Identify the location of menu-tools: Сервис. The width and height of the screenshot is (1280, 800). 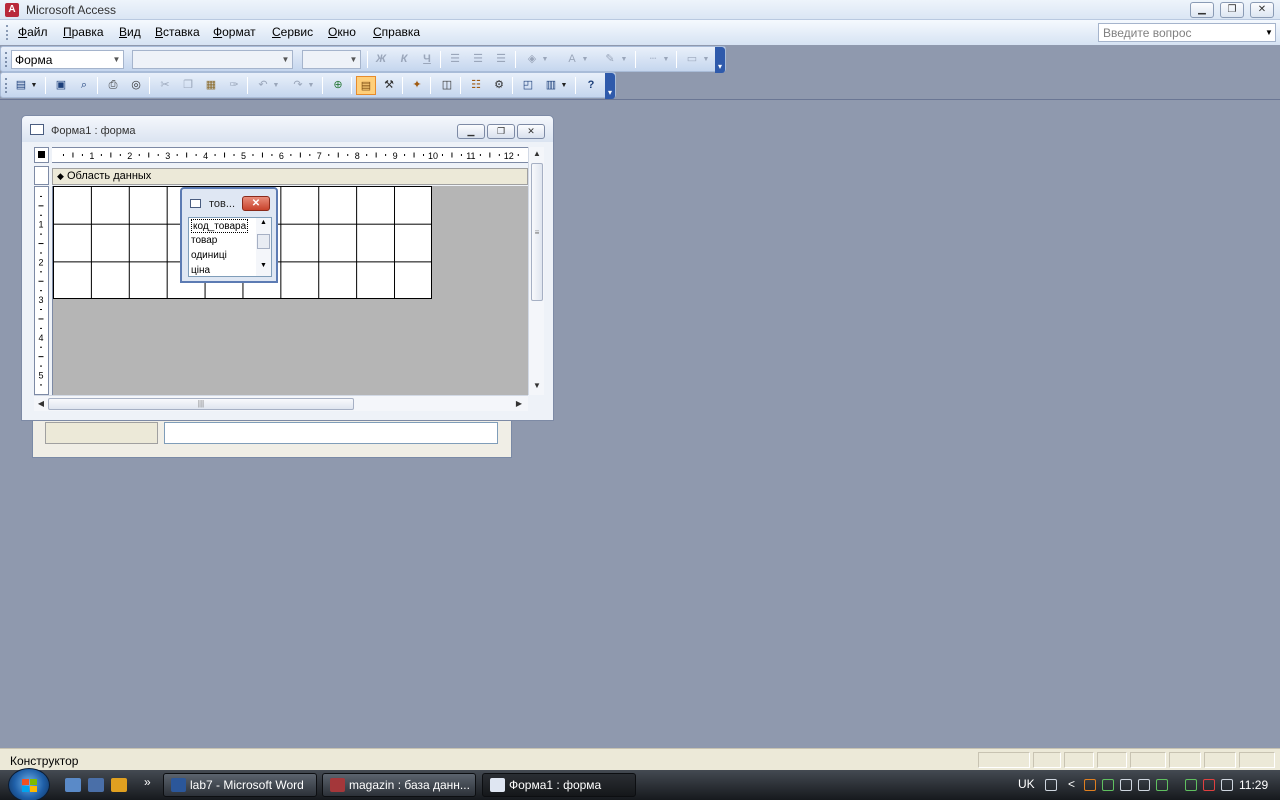
(292, 32).